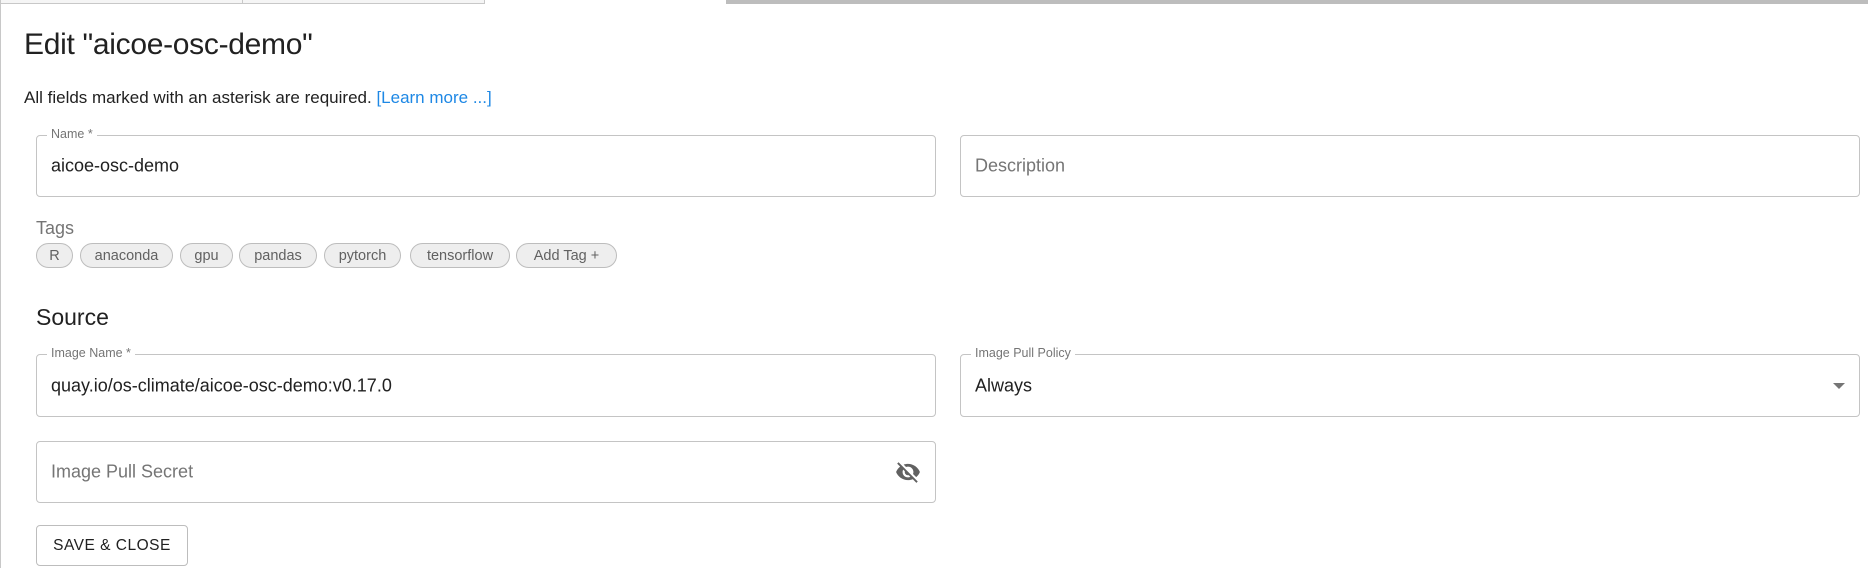 The height and width of the screenshot is (568, 1868). What do you see at coordinates (486, 162) in the screenshot?
I see `name-field: Name * aicoe-osc-demo` at bounding box center [486, 162].